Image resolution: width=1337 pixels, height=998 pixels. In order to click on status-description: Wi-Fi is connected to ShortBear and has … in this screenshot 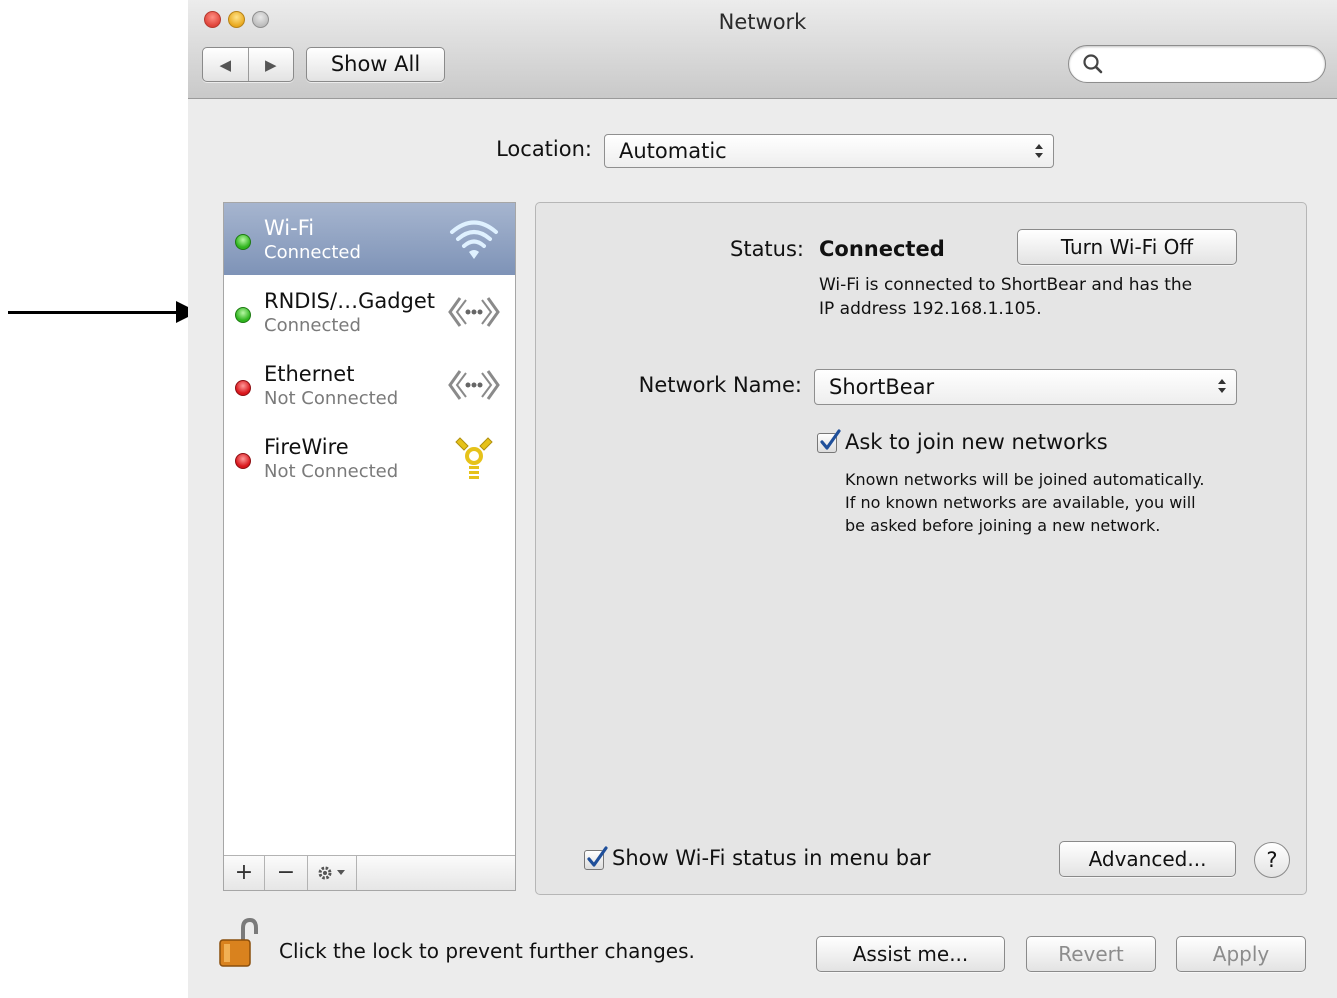, I will do `click(1034, 297)`.